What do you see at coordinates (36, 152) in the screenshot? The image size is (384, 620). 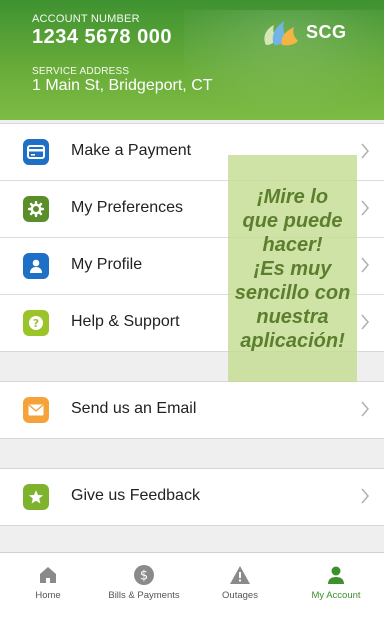 I see `credit-card-icon` at bounding box center [36, 152].